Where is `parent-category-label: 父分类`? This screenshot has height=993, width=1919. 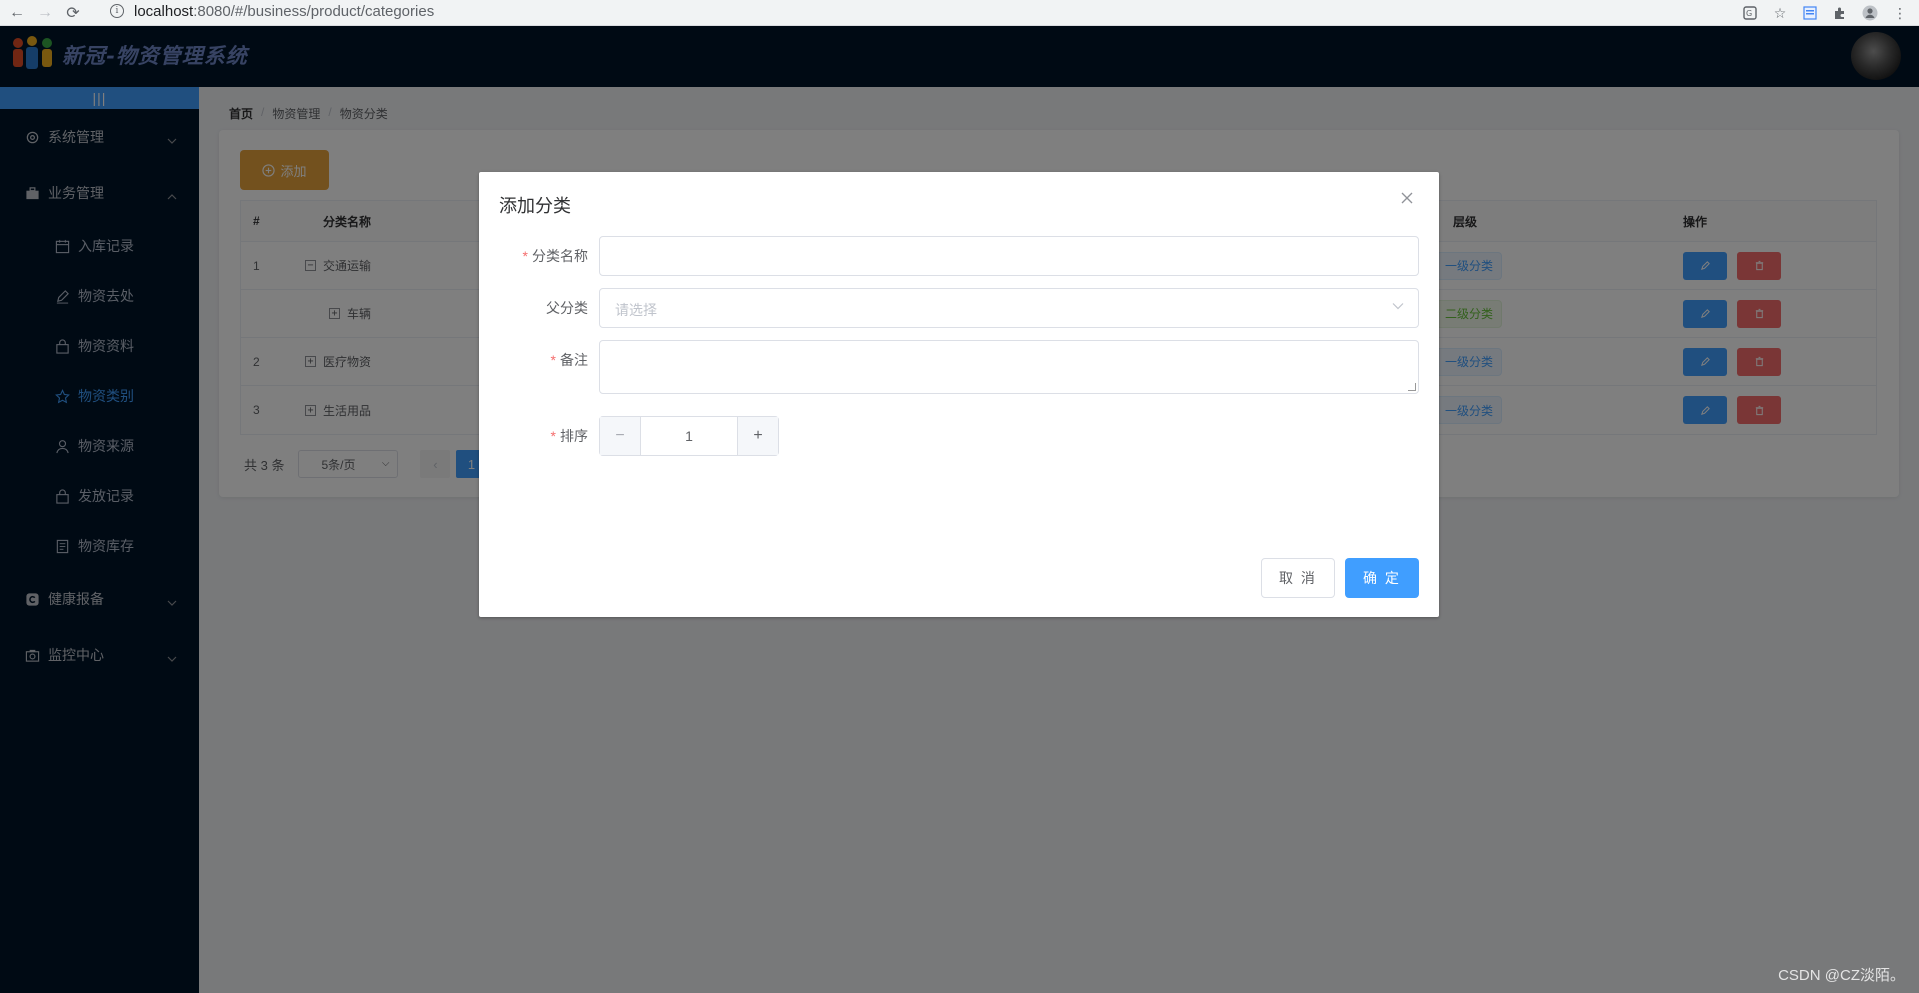
parent-category-label: 父分类 is located at coordinates (567, 308).